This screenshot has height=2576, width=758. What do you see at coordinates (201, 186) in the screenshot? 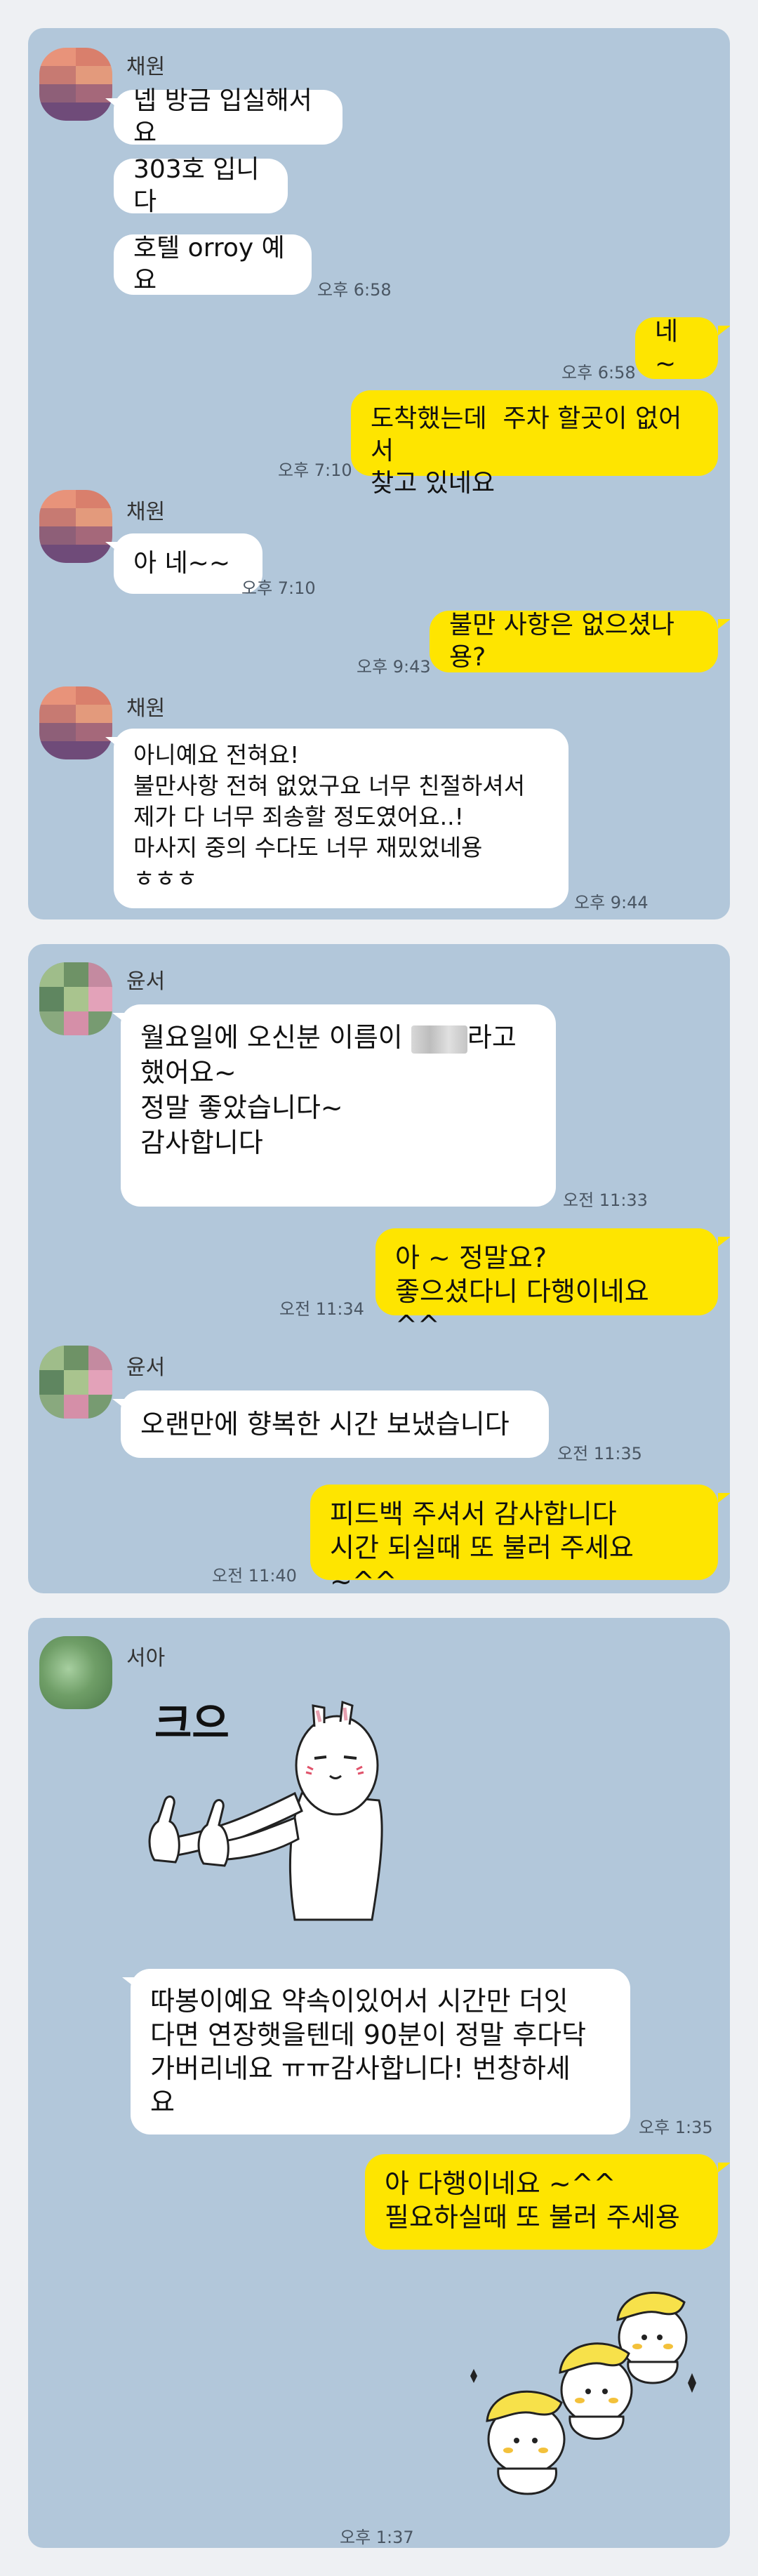
I see `message-bubble: 303호 입니다` at bounding box center [201, 186].